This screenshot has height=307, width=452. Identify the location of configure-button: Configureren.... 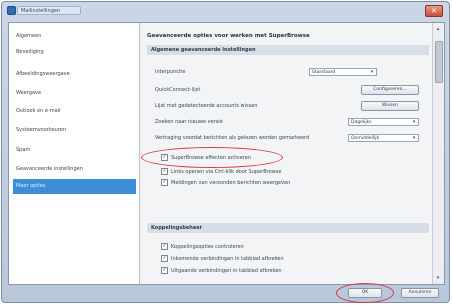
(390, 90).